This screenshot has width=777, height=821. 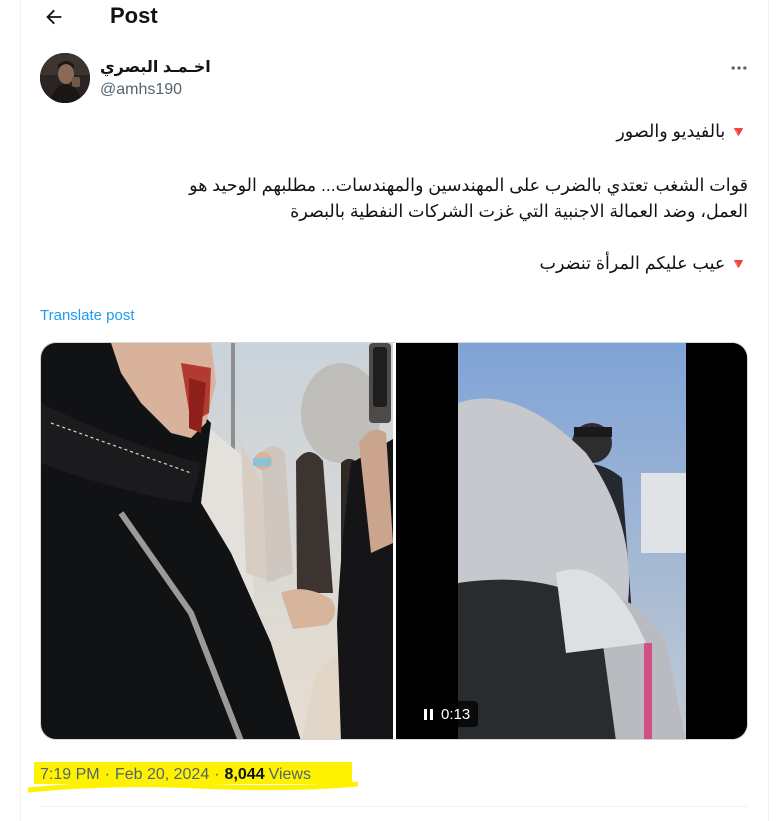 What do you see at coordinates (456, 714) in the screenshot?
I see `video-duration: 0:13` at bounding box center [456, 714].